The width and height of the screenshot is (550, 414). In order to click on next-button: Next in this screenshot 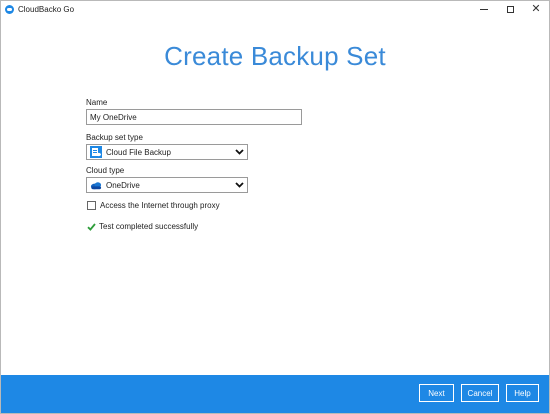, I will do `click(436, 393)`.